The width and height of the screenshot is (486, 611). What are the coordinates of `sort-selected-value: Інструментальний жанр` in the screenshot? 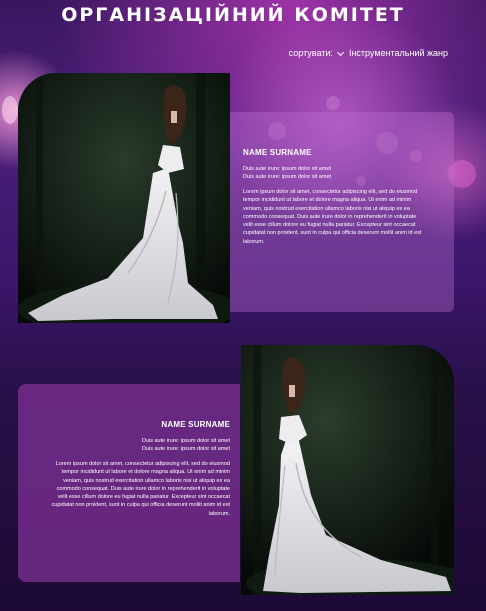 It's located at (398, 53).